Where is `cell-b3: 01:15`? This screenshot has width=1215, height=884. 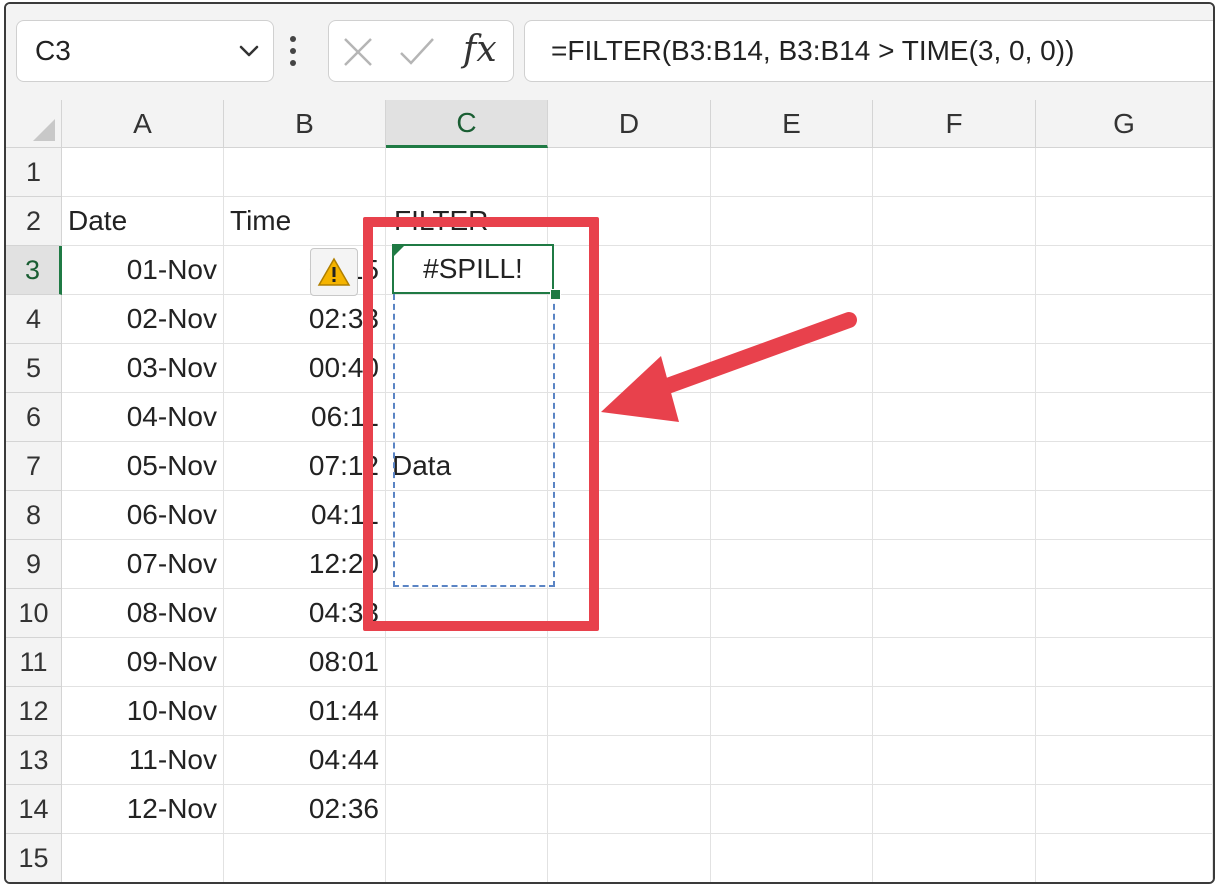 cell-b3: 01:15 is located at coordinates (305, 270).